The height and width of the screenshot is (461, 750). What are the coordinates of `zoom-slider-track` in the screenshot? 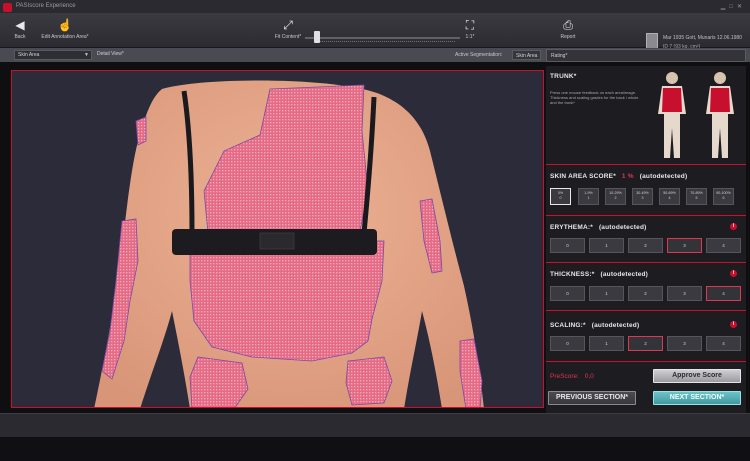 It's located at (382, 38).